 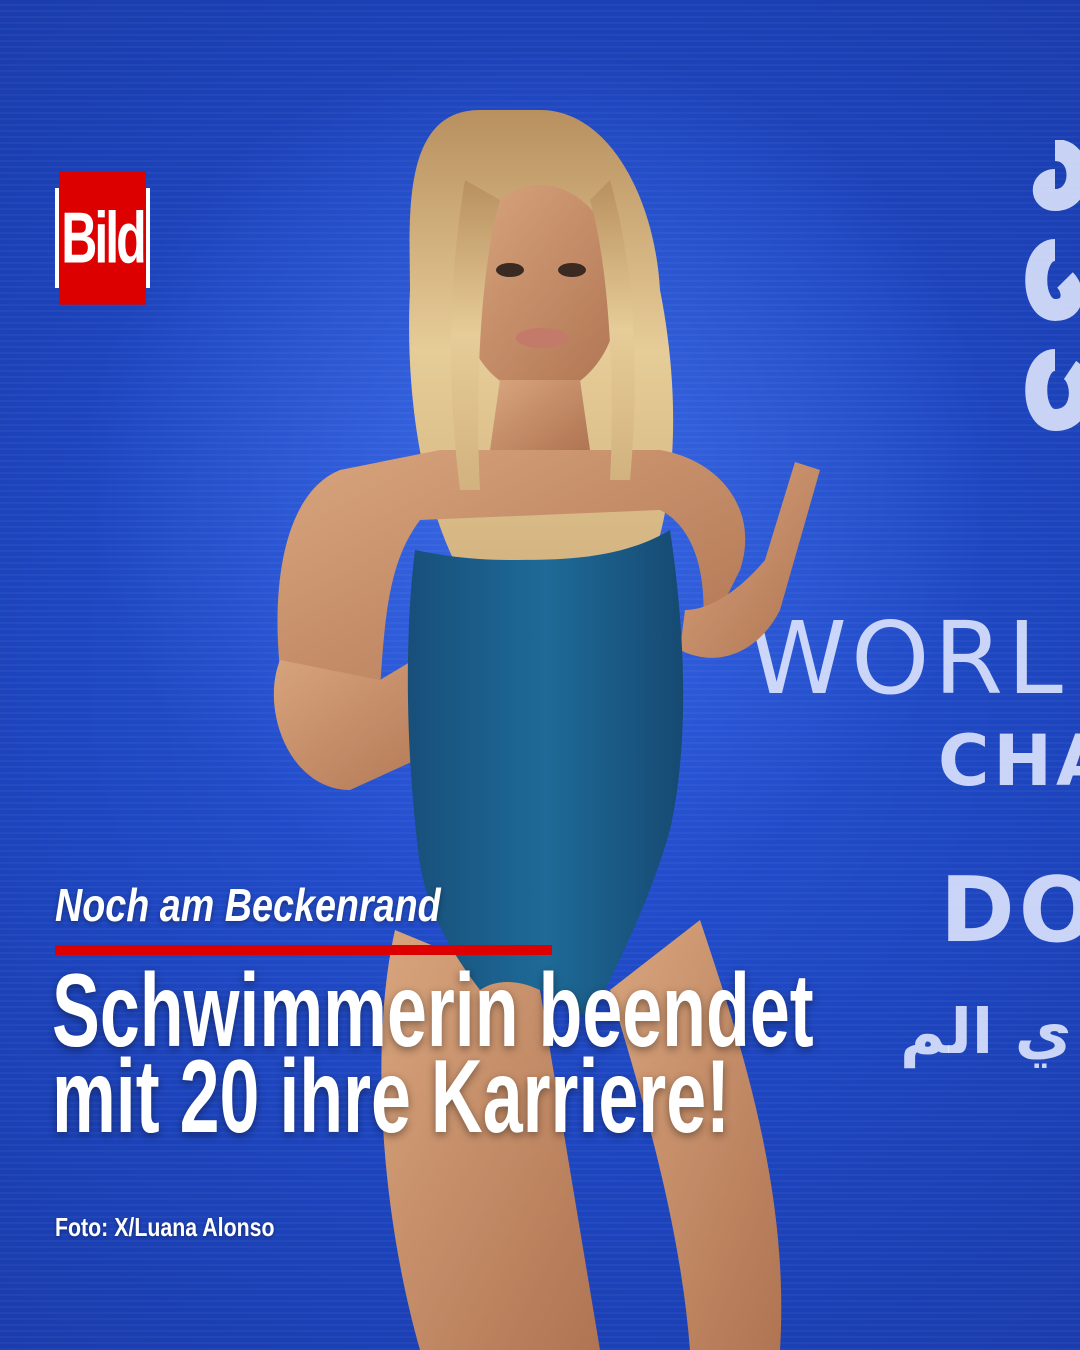 What do you see at coordinates (248, 905) in the screenshot?
I see `kicker: Noch am Beckenrand` at bounding box center [248, 905].